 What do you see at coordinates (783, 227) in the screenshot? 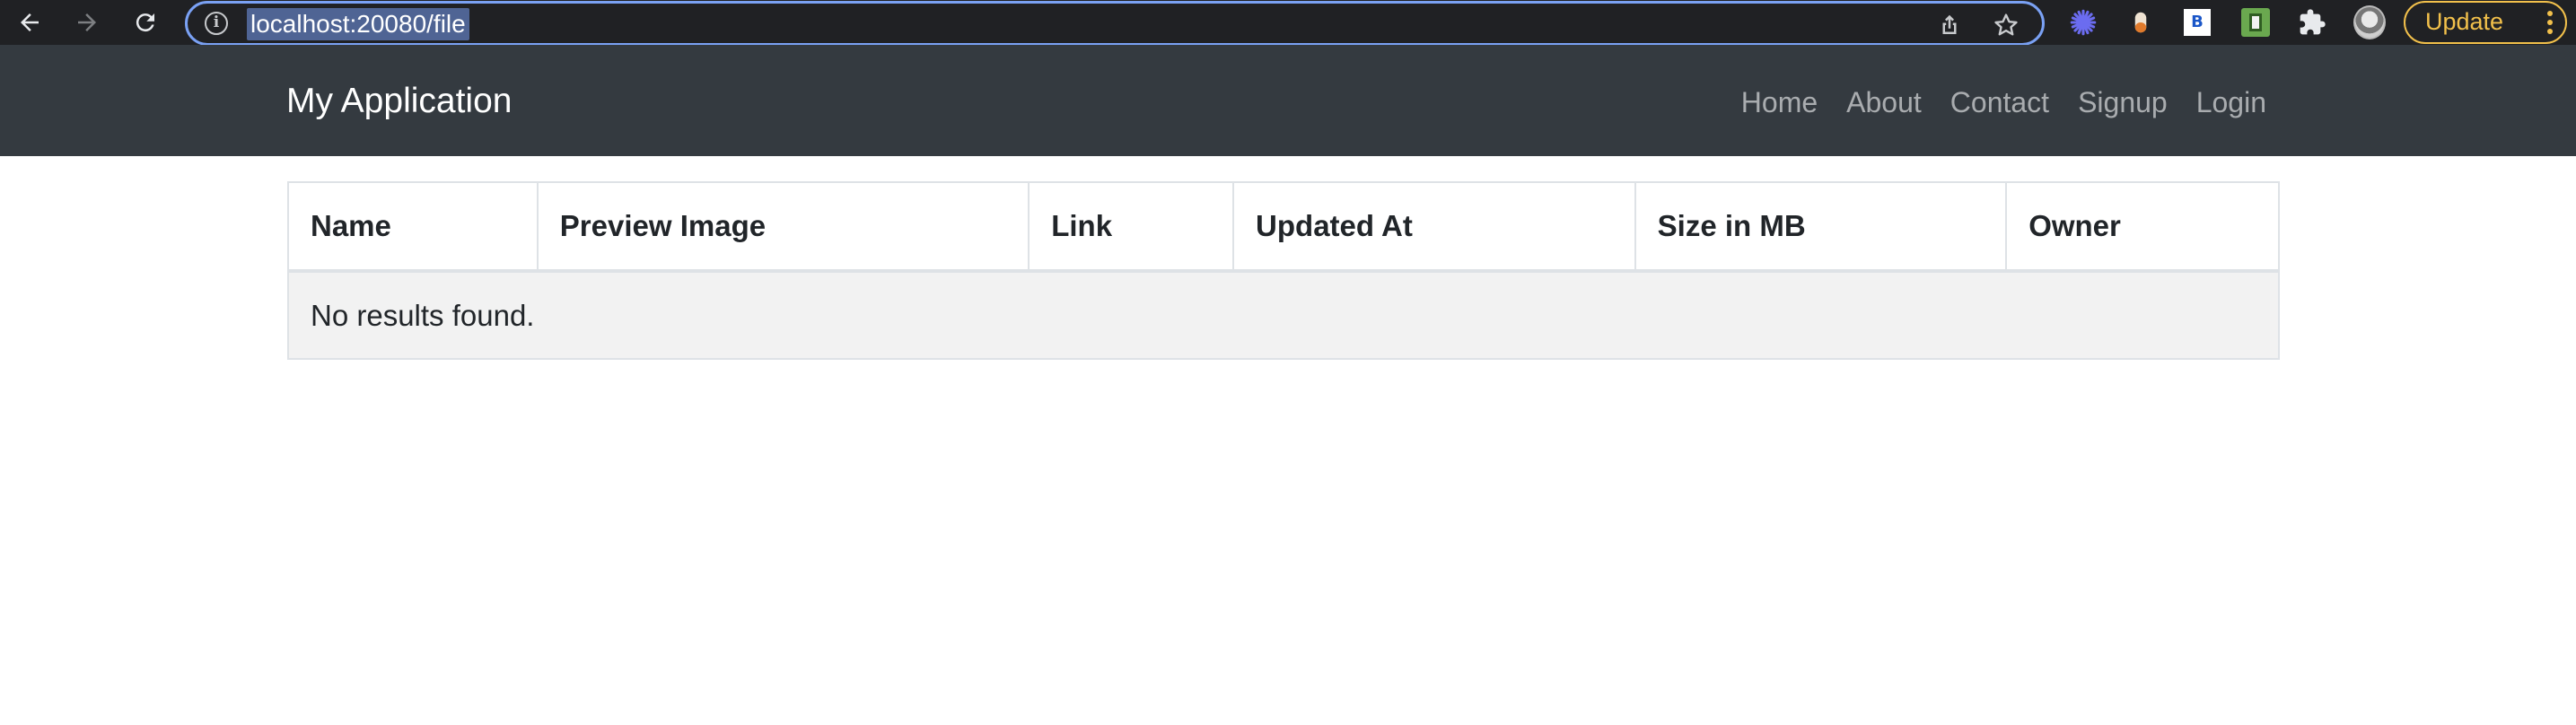
I see `column-header-preview-image: Preview Image` at bounding box center [783, 227].